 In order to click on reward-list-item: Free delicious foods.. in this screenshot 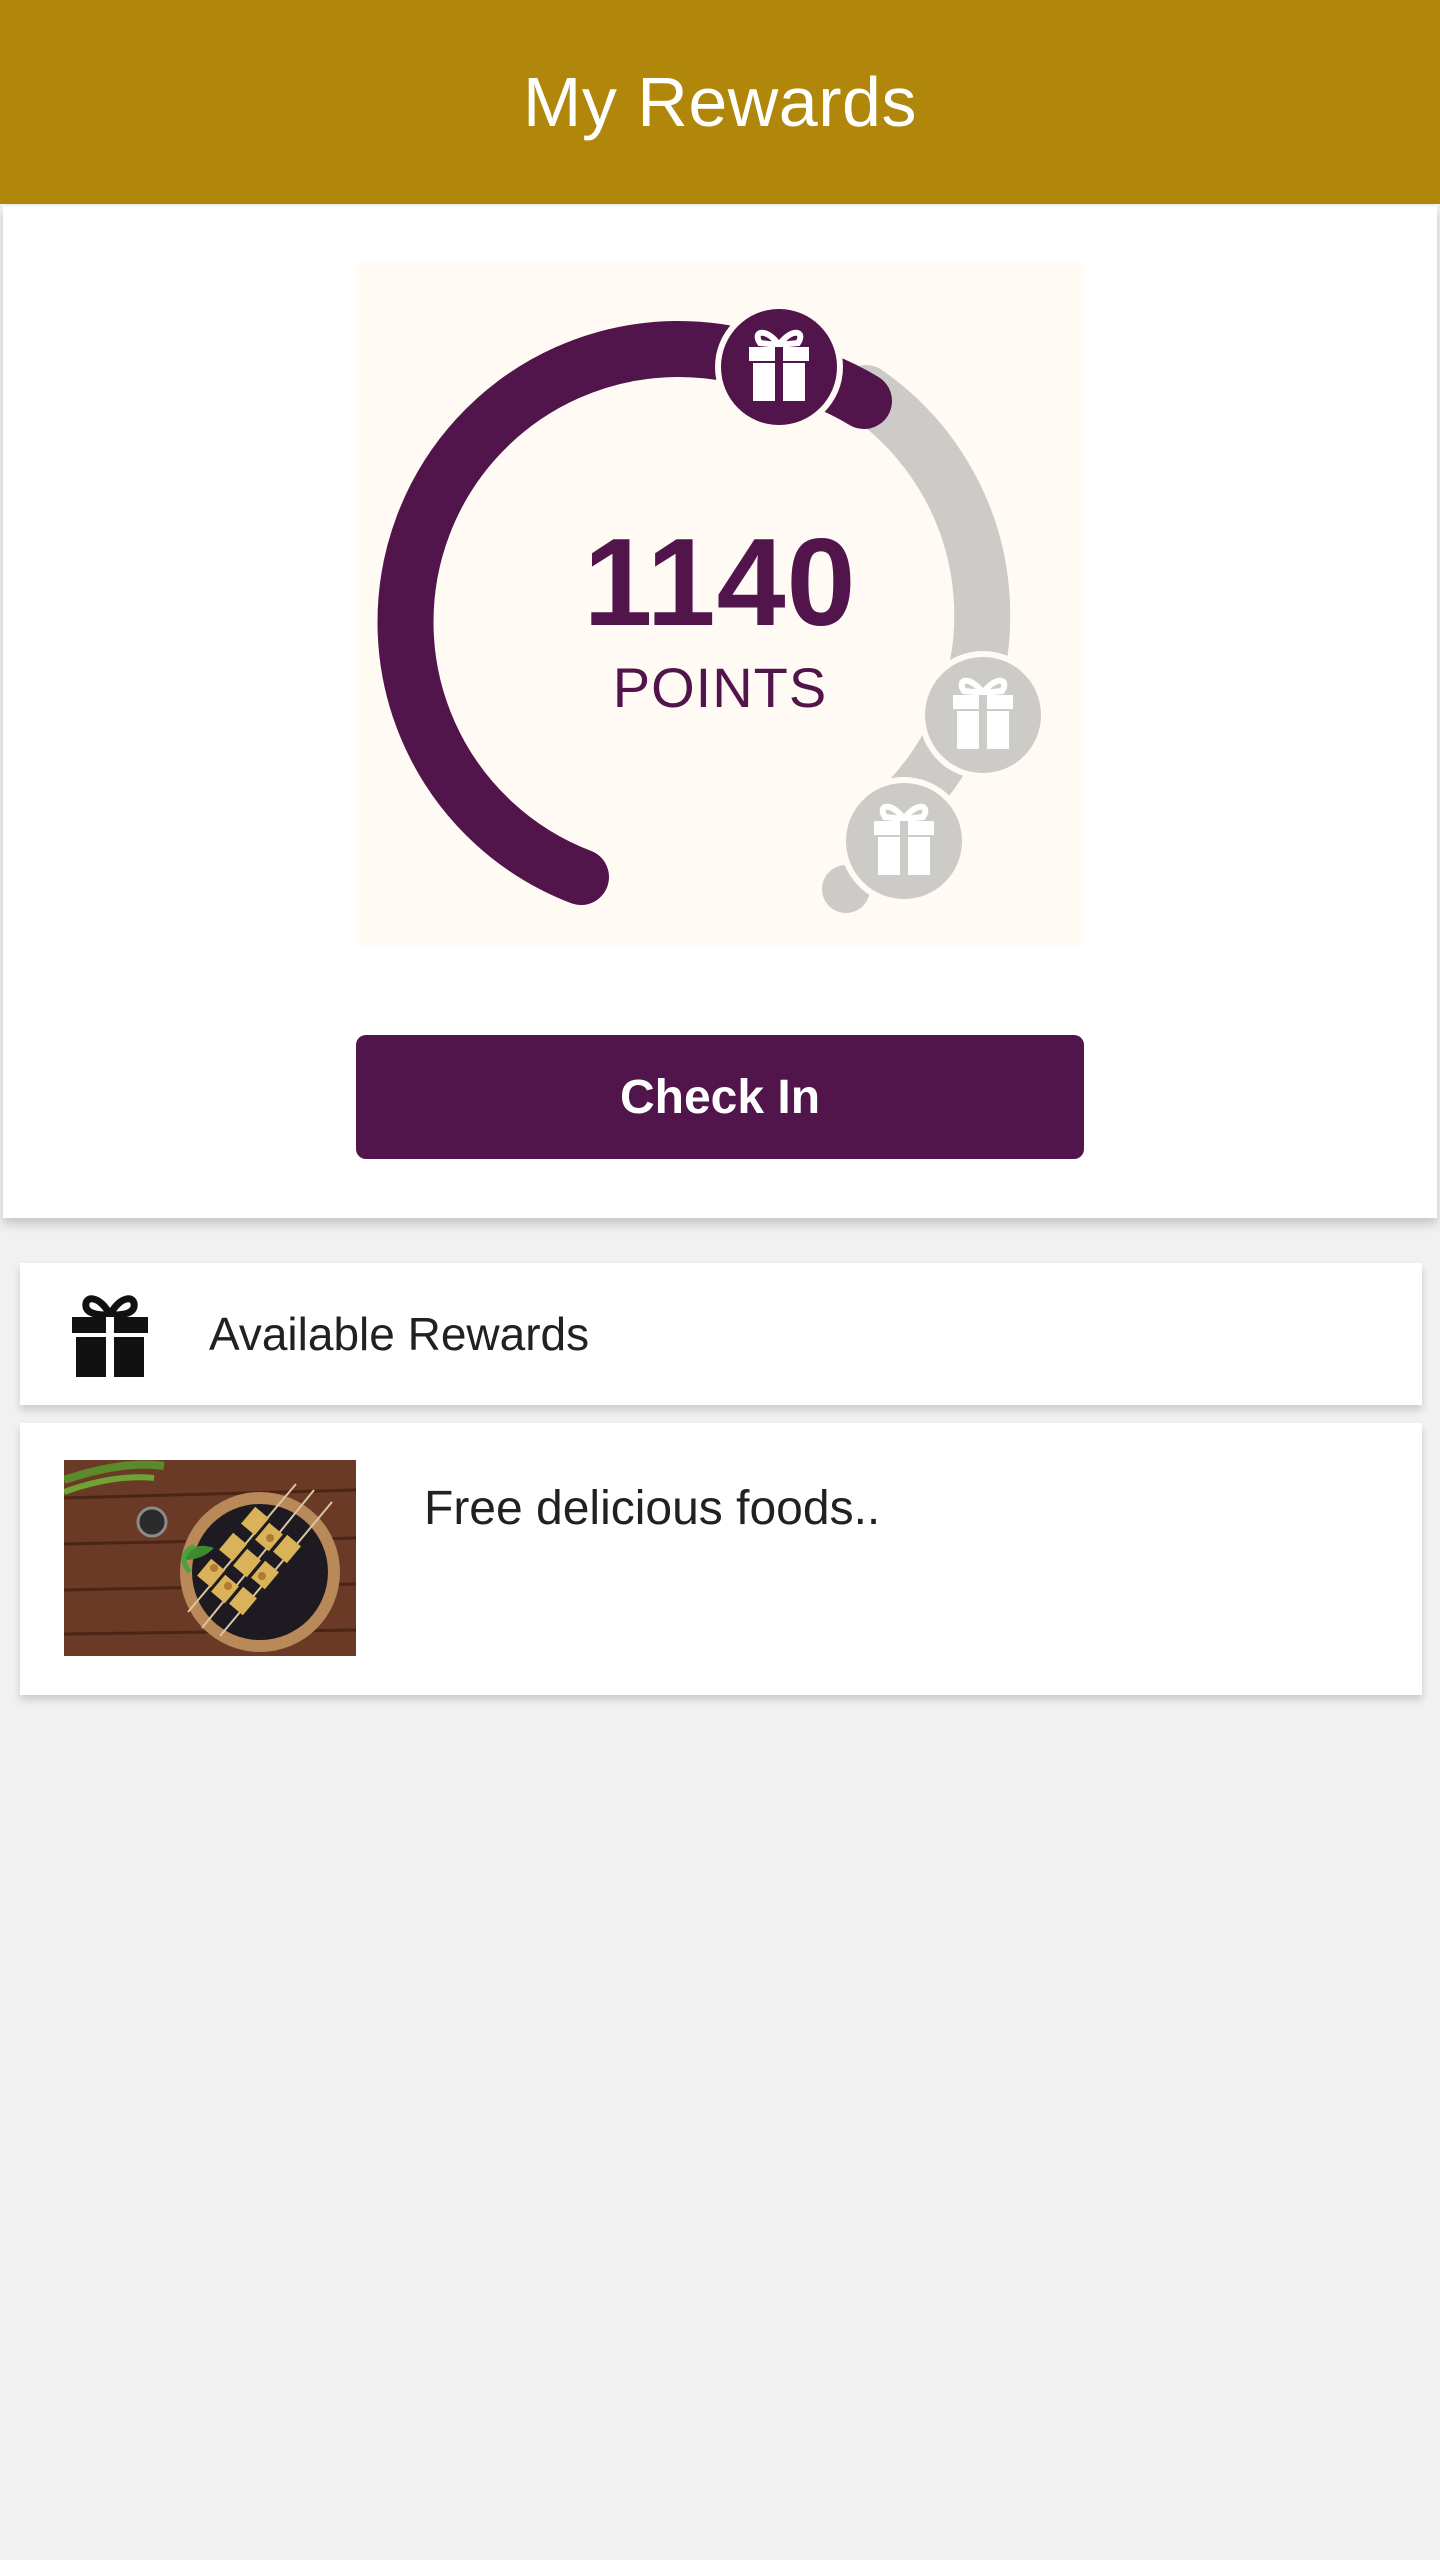, I will do `click(721, 1559)`.